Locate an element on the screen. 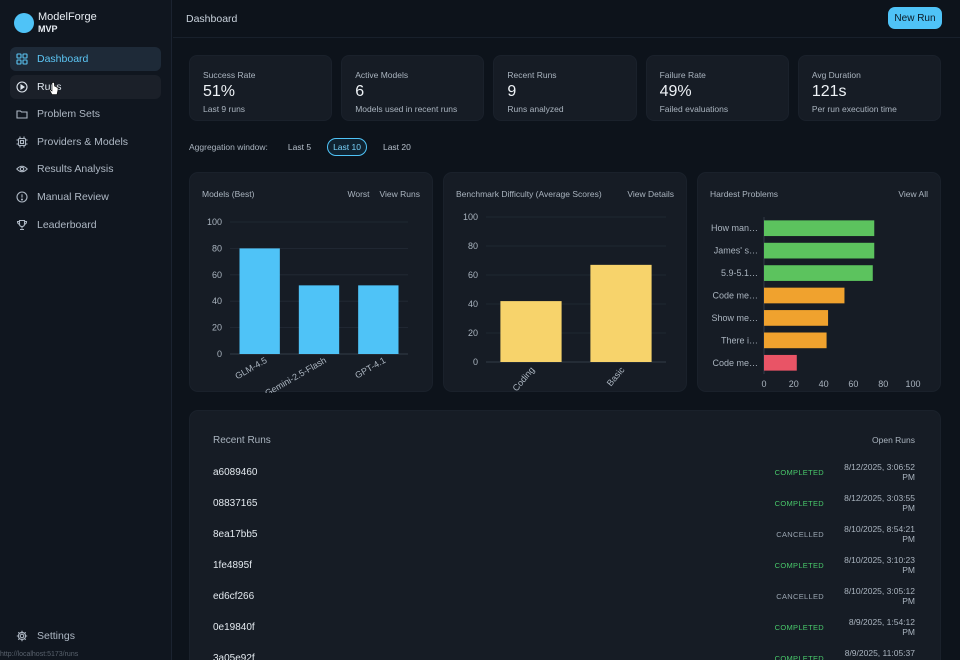  sidebar-item-dashboard: Dashboard is located at coordinates (85, 59).